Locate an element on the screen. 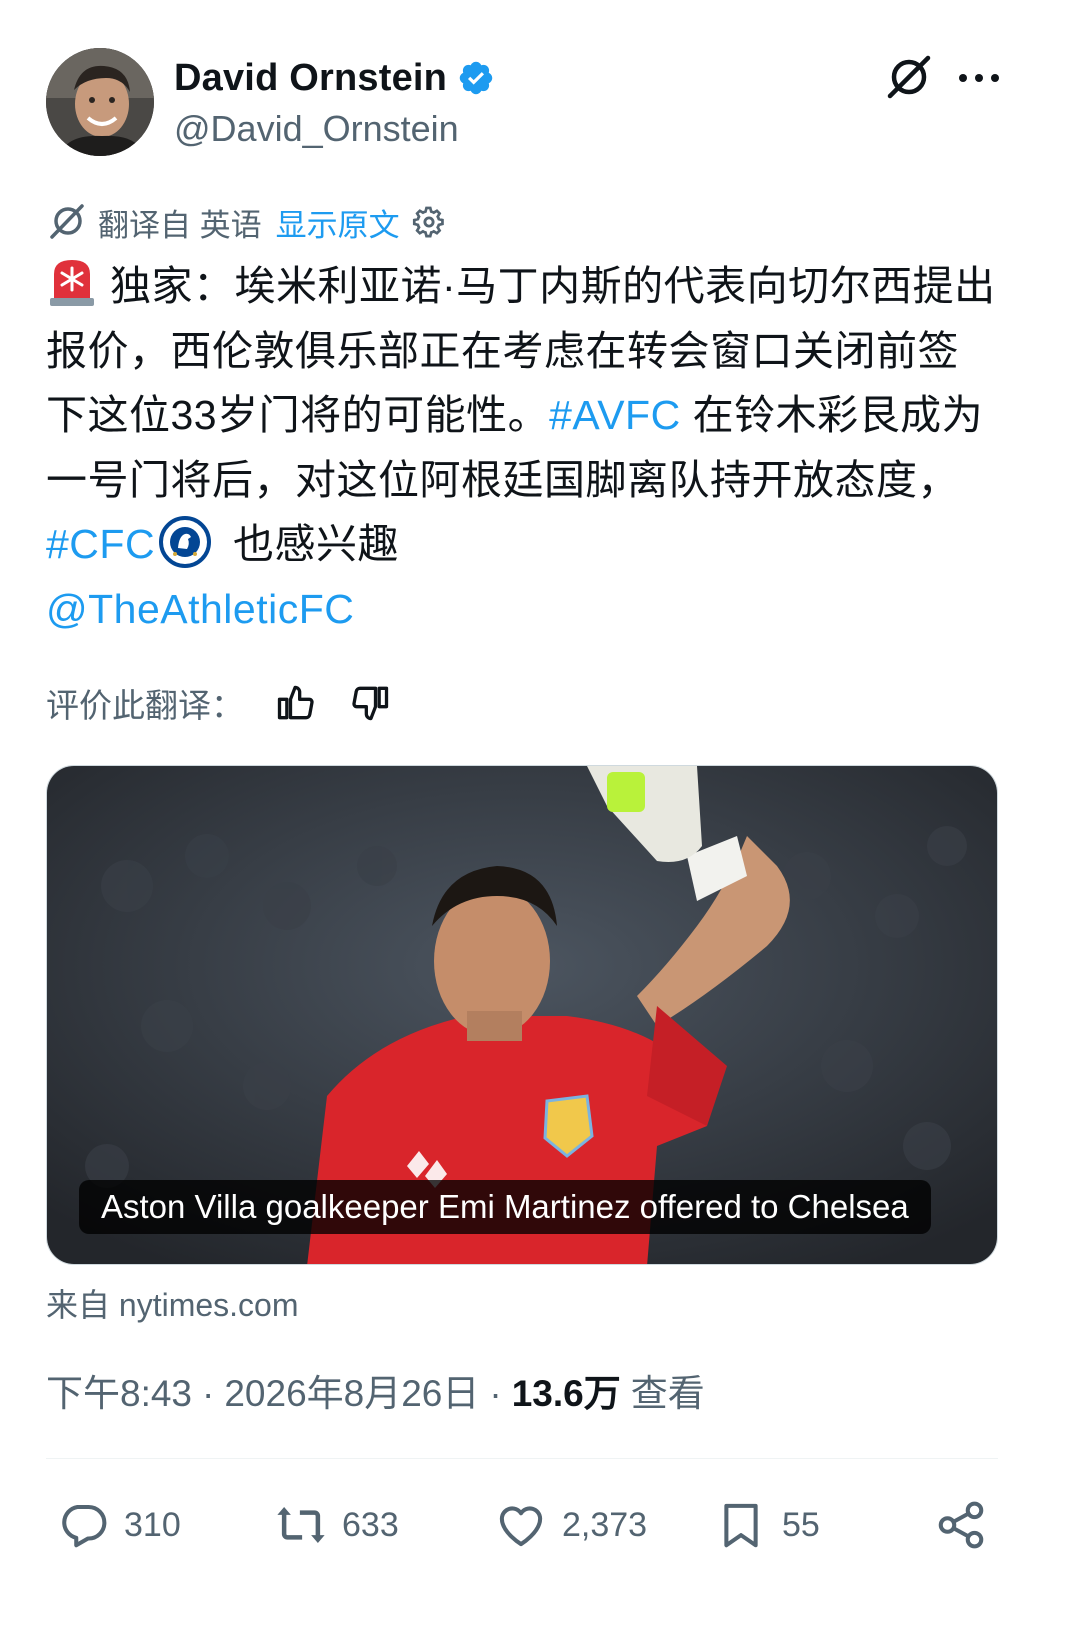 The width and height of the screenshot is (1080, 1627). tweet-header: David Ornstein @David_Ornstein is located at coordinates (541, 103).